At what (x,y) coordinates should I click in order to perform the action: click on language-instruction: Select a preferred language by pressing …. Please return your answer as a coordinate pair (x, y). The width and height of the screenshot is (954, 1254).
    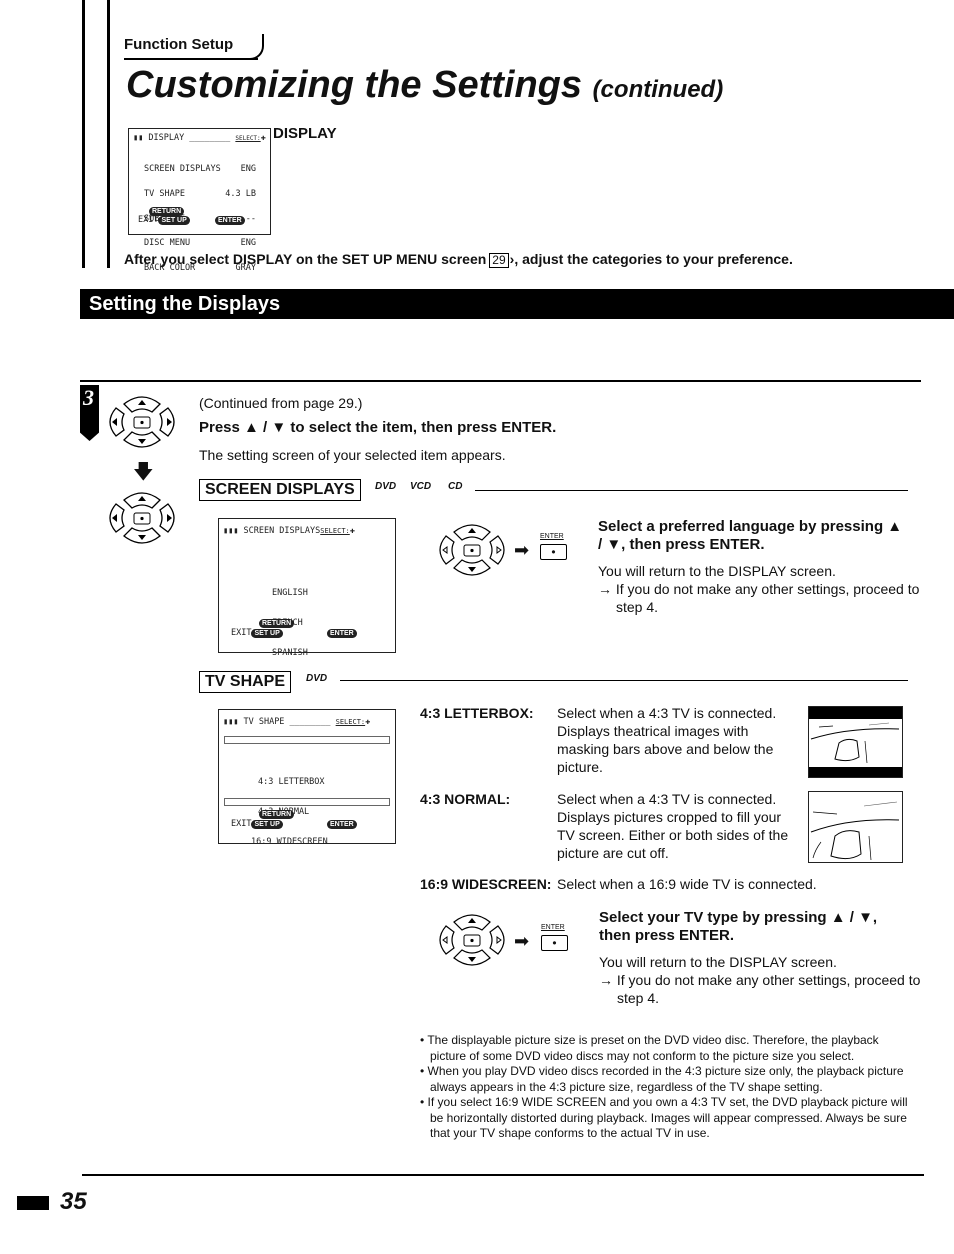
    Looking at the image, I should click on (750, 535).